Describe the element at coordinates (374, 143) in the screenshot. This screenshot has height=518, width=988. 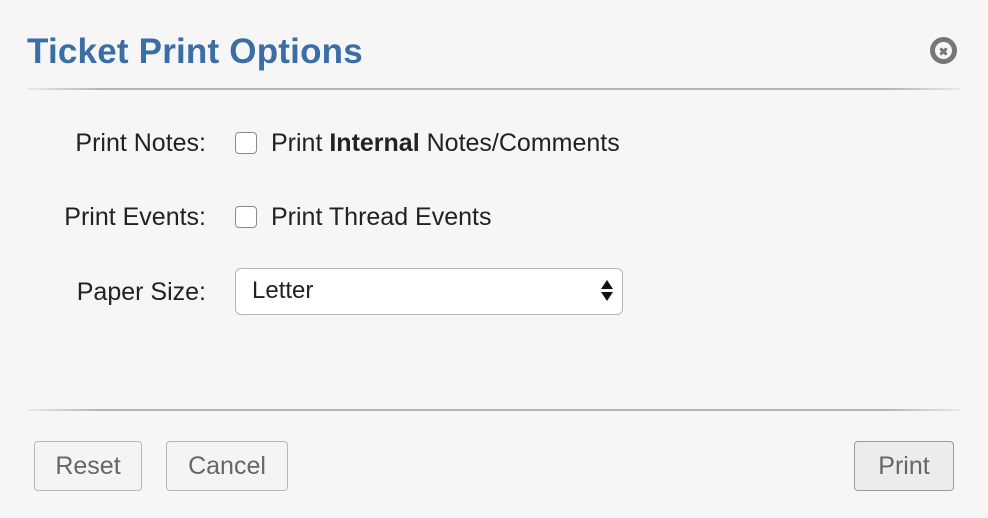
I see `print-notes-option-bold: Internal` at that location.